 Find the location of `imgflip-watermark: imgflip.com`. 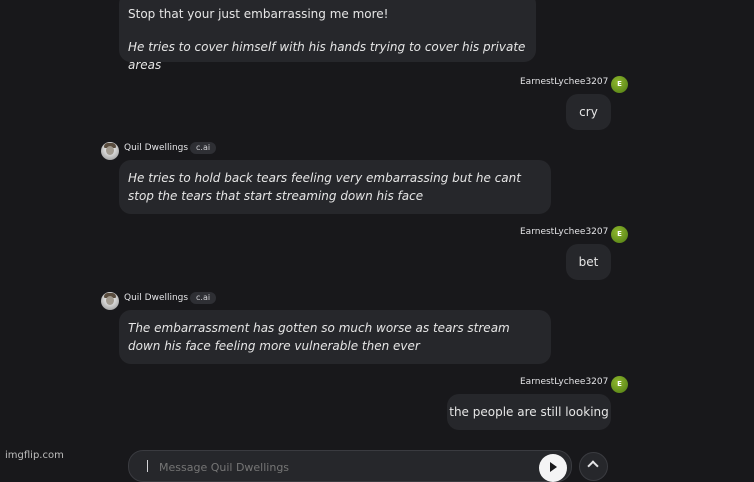

imgflip-watermark: imgflip.com is located at coordinates (34, 455).